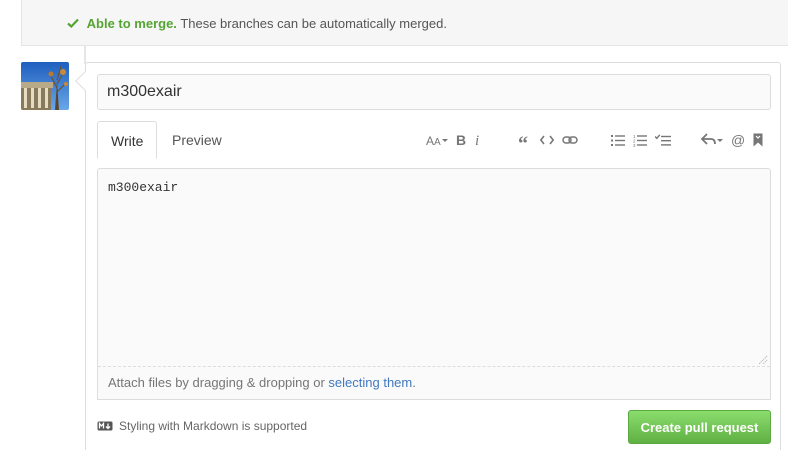 The image size is (788, 450). I want to click on formatting-toolbar-group-2: “, so click(548, 140).